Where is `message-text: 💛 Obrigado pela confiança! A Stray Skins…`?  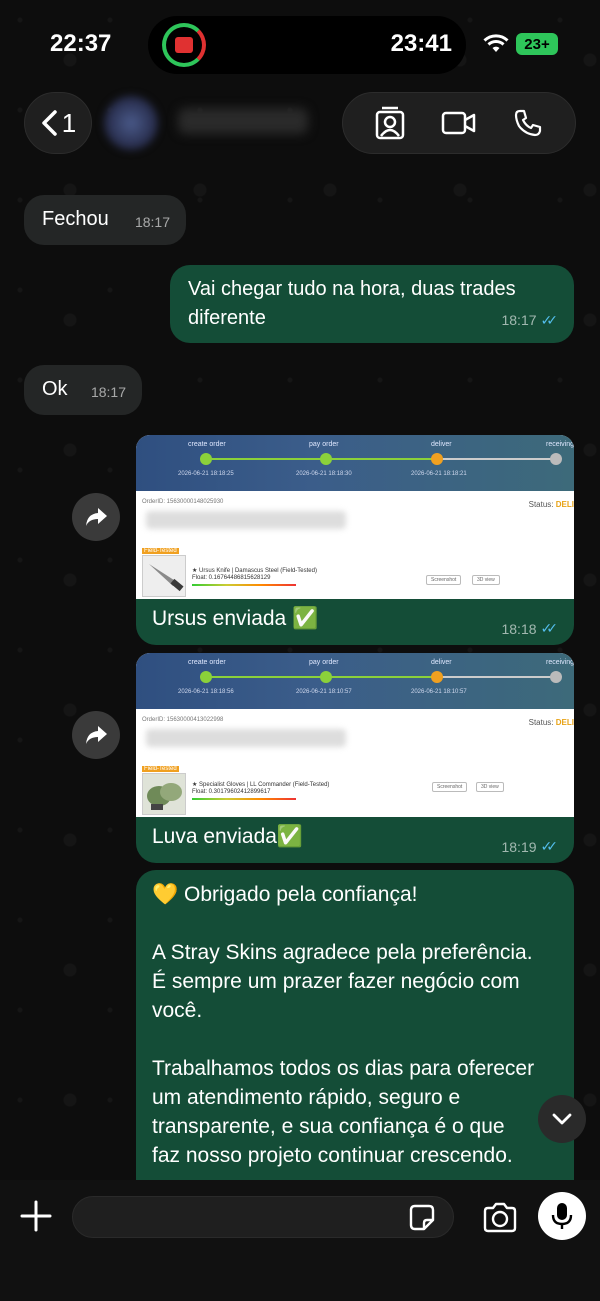
message-text: 💛 Obrigado pela confiança! A Stray Skins… is located at coordinates (343, 1025).